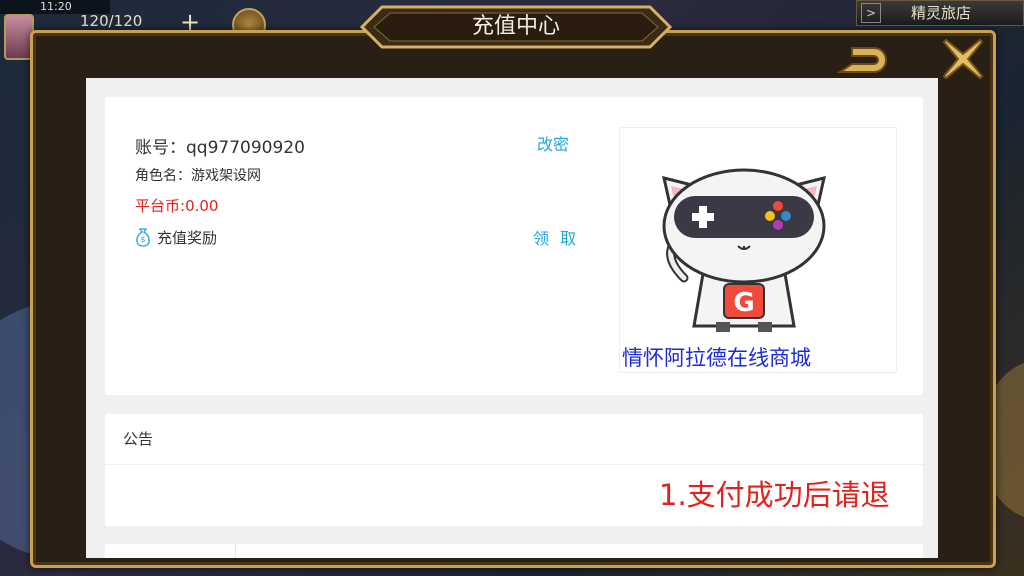 The width and height of the screenshot is (1024, 576). I want to click on dialog-title-plate: 充值中心, so click(516, 27).